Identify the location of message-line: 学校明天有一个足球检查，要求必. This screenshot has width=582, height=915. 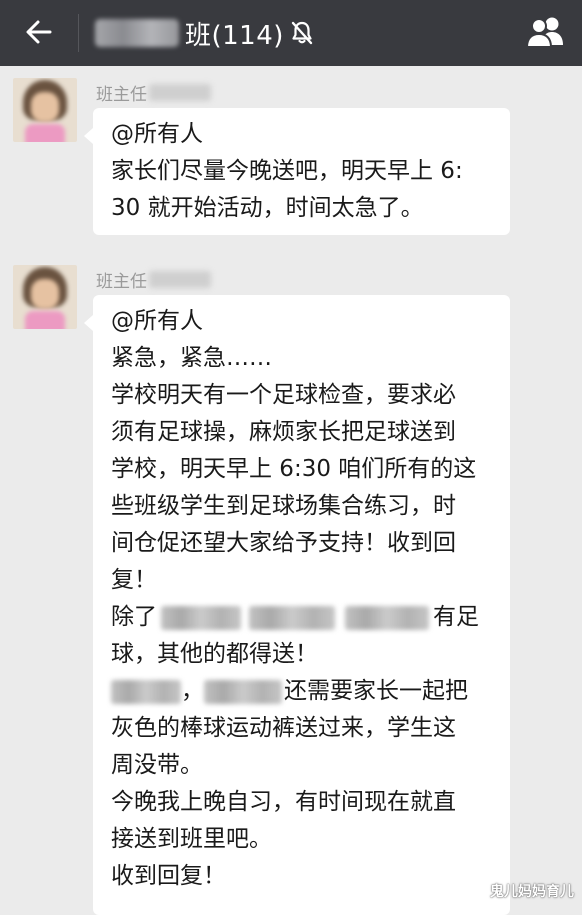
(283, 395).